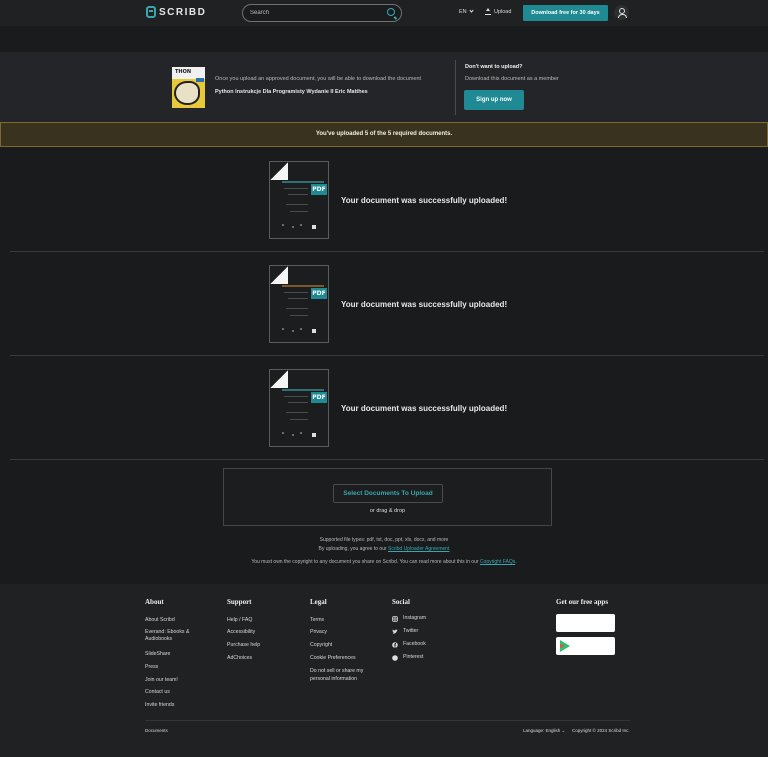  I want to click on footer-link: Contact us, so click(157, 692).